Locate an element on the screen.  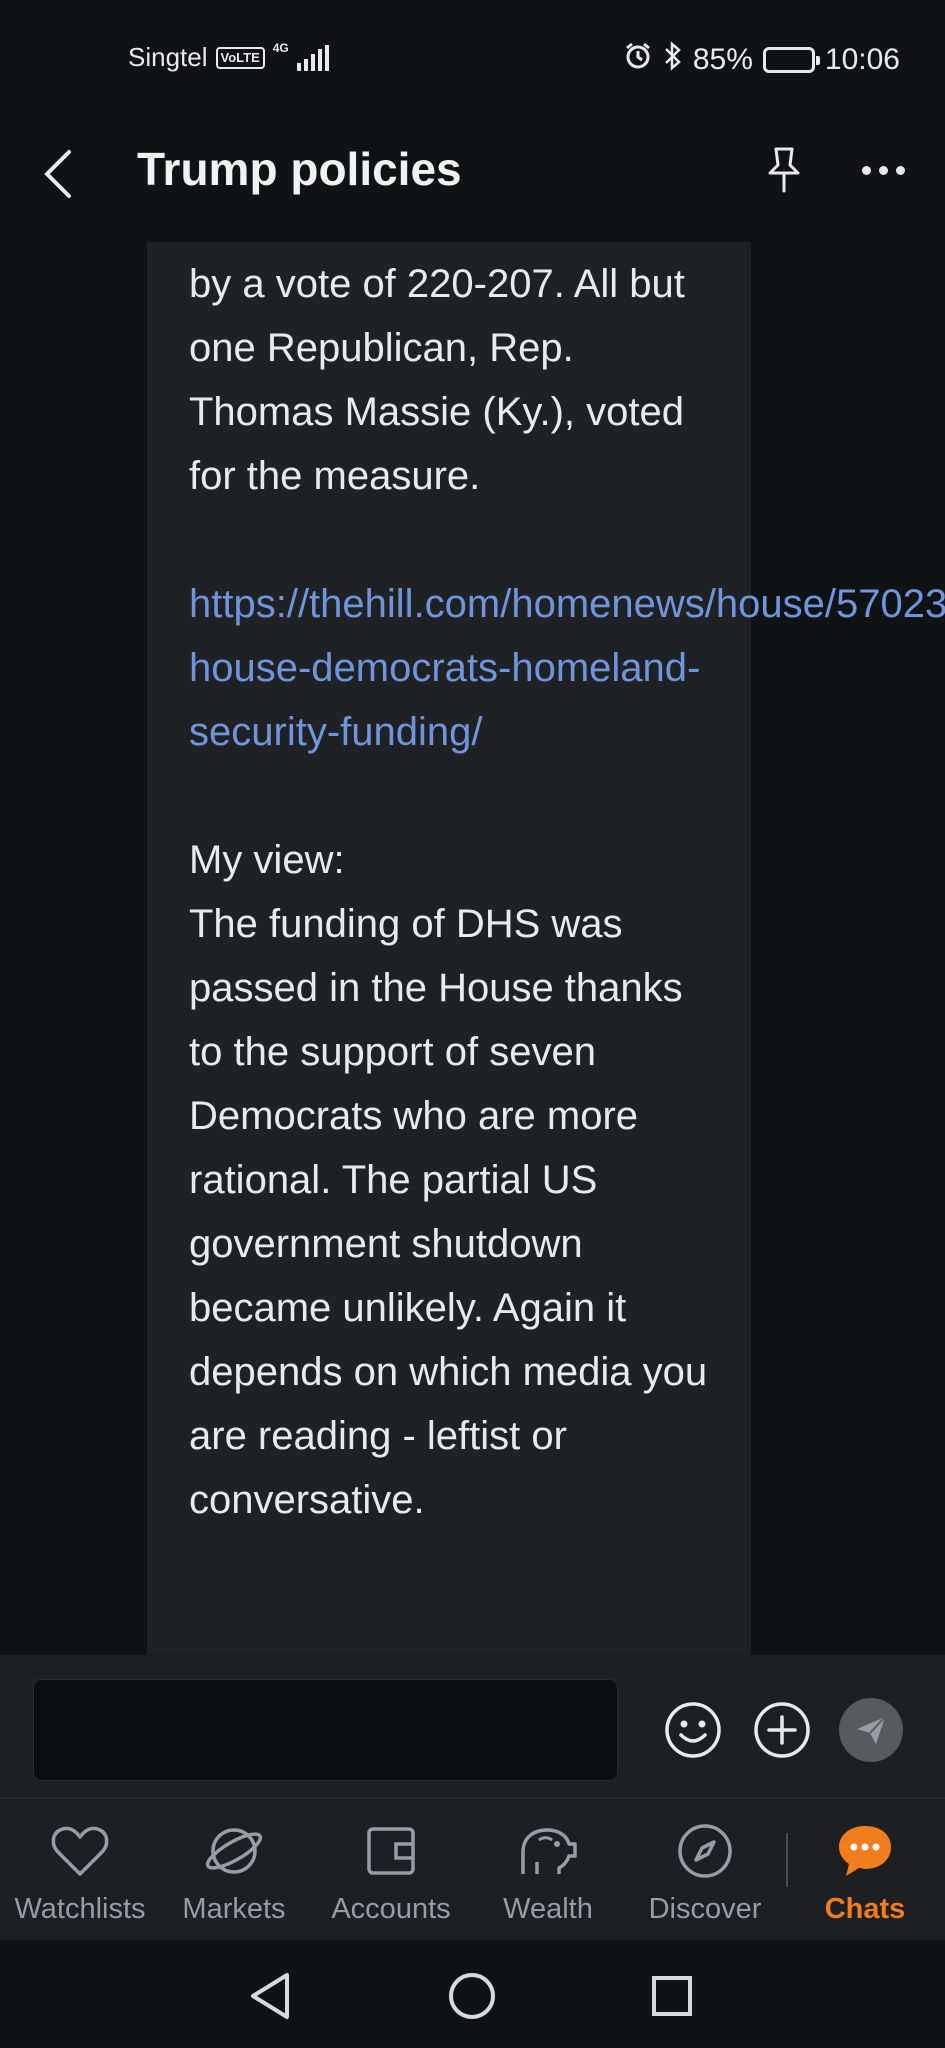
pin-icon is located at coordinates (784, 170).